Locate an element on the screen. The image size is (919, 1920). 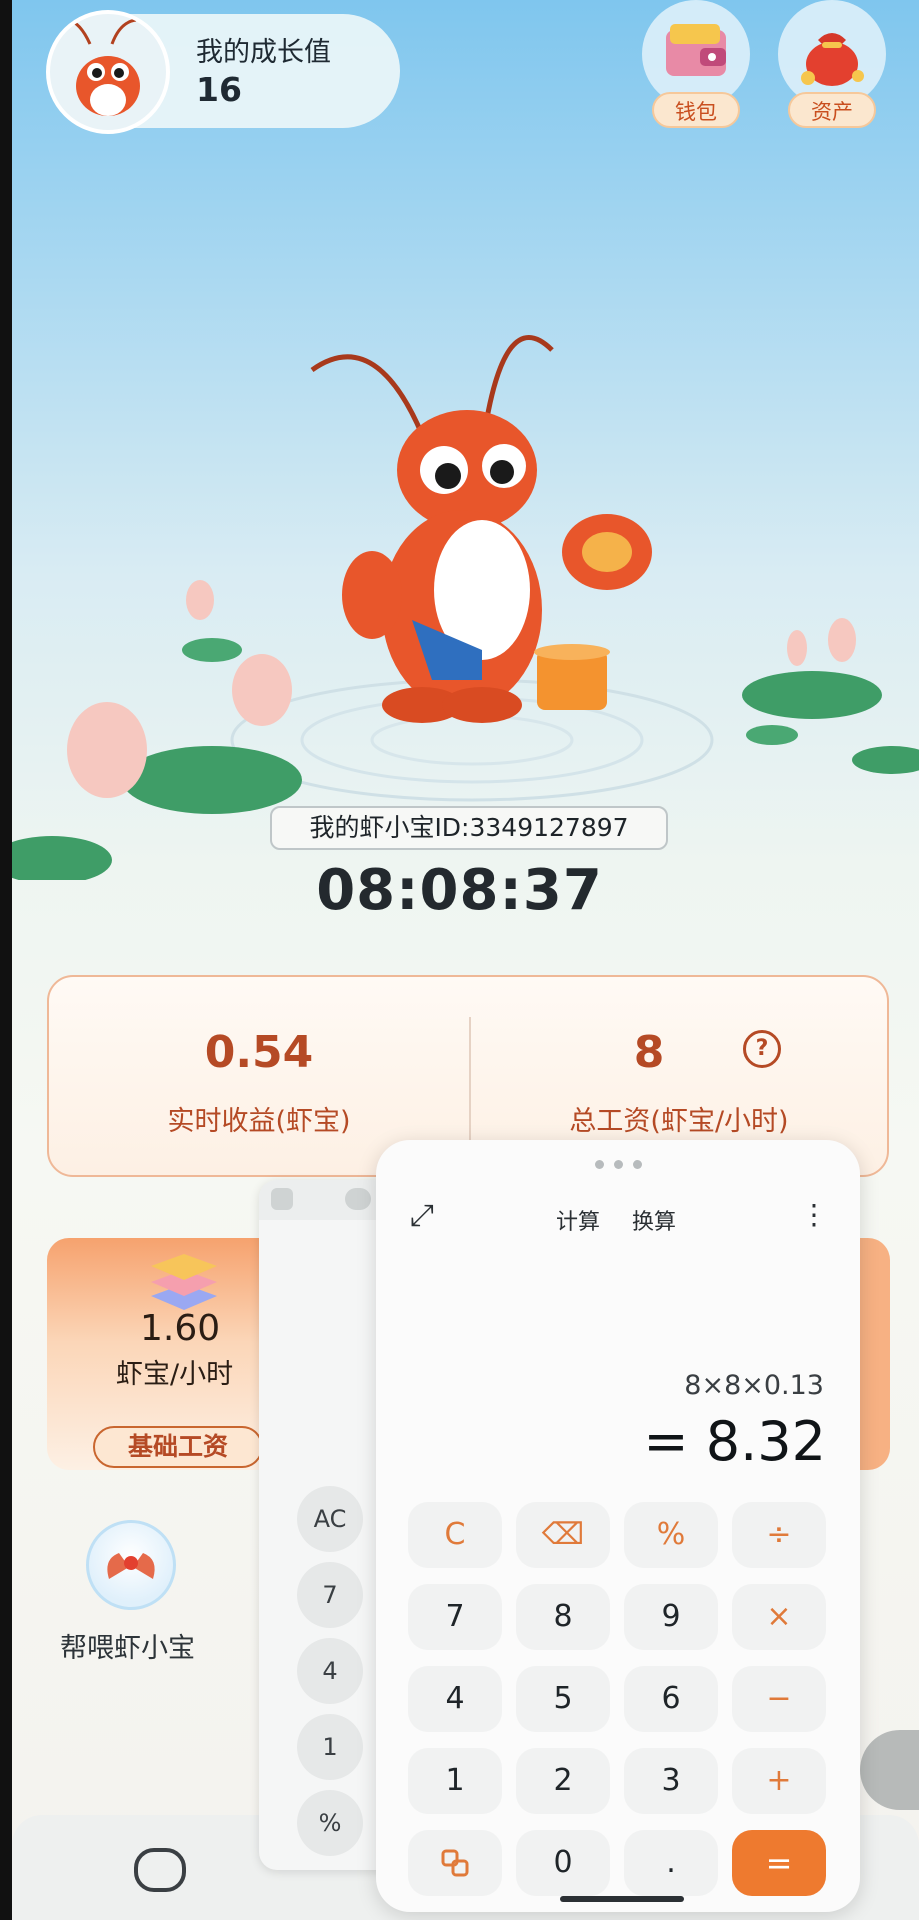
expand-icon is located at coordinates (282, 1199).